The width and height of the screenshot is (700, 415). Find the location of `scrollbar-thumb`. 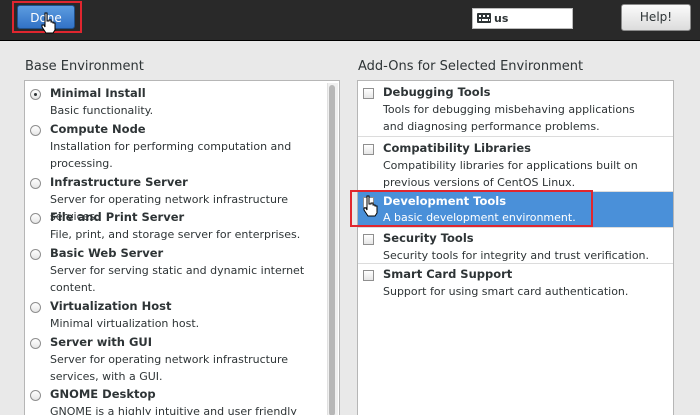

scrollbar-thumb is located at coordinates (332, 250).